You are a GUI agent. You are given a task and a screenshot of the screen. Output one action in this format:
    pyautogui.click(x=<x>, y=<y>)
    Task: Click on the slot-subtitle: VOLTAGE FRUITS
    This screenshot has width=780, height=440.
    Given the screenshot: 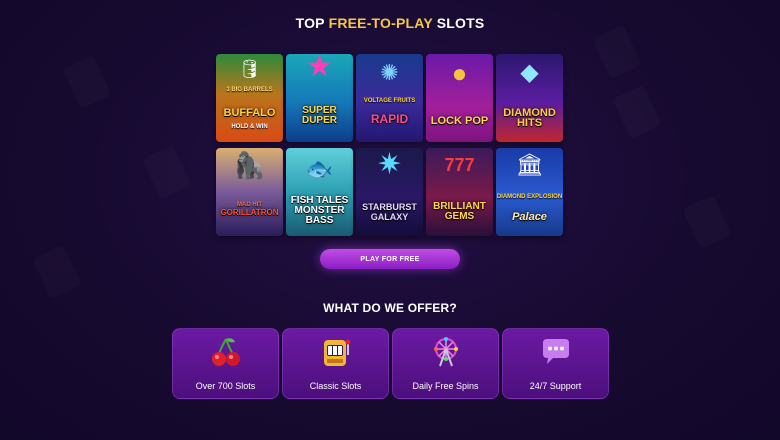 What is the action you would take?
    pyautogui.click(x=389, y=101)
    